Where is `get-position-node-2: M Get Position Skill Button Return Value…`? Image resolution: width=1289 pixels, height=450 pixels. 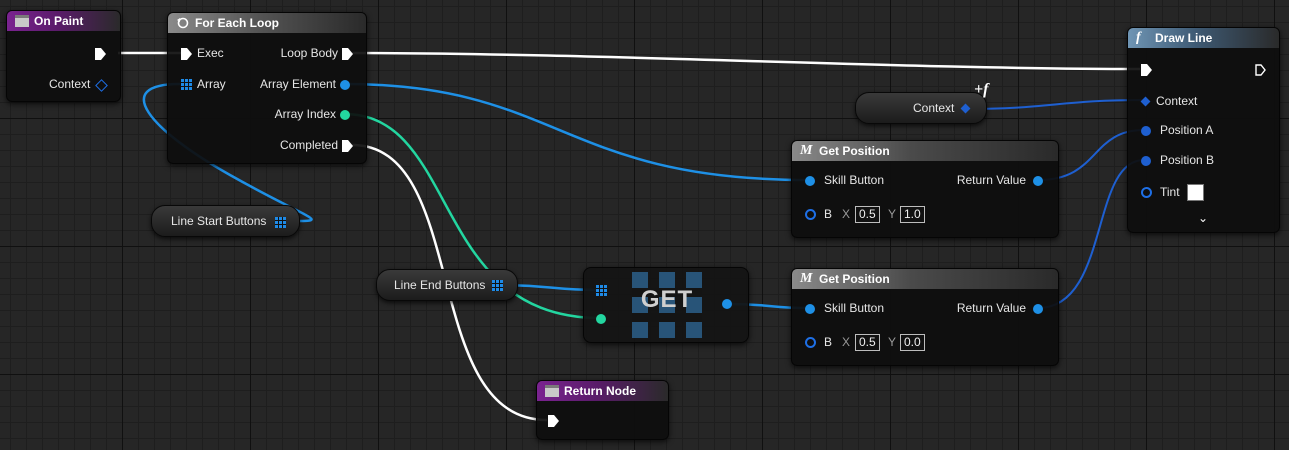
get-position-node-2: M Get Position Skill Button Return Value… is located at coordinates (925, 317).